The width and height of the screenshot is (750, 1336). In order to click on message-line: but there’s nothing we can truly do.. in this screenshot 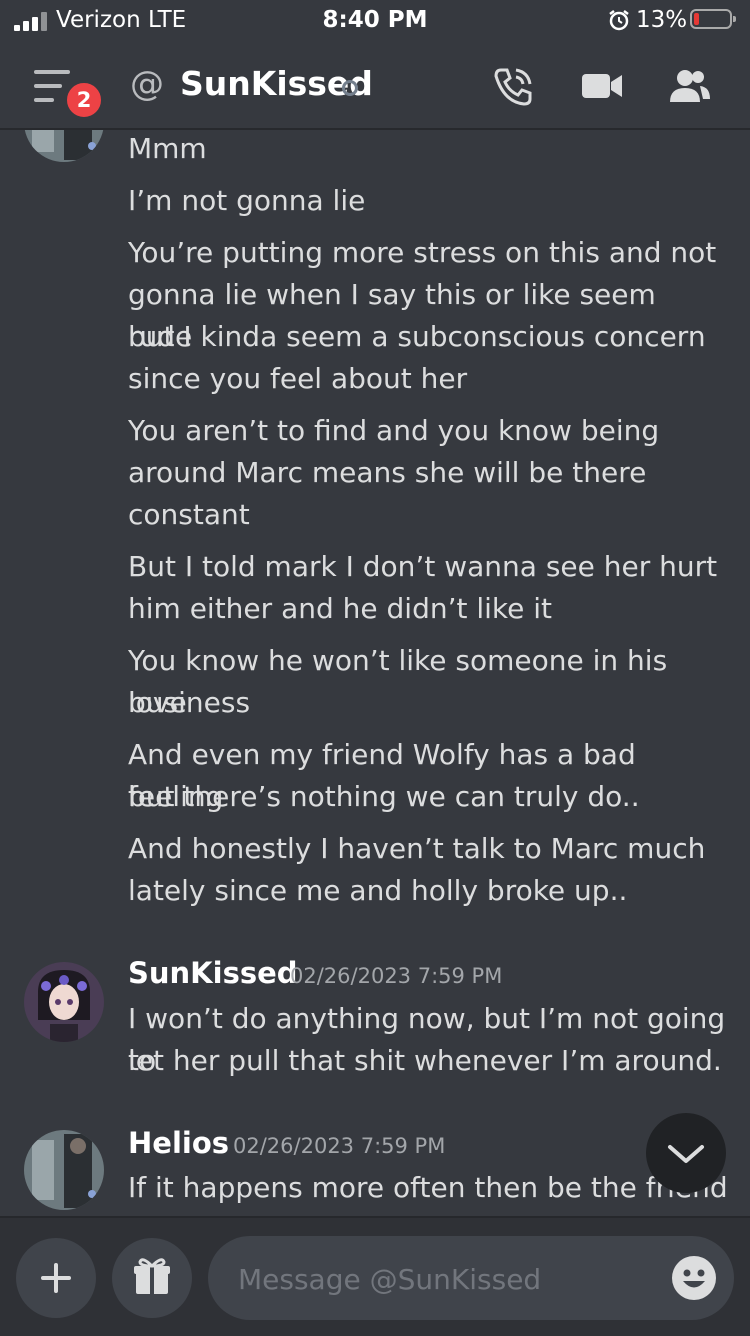, I will do `click(384, 796)`.